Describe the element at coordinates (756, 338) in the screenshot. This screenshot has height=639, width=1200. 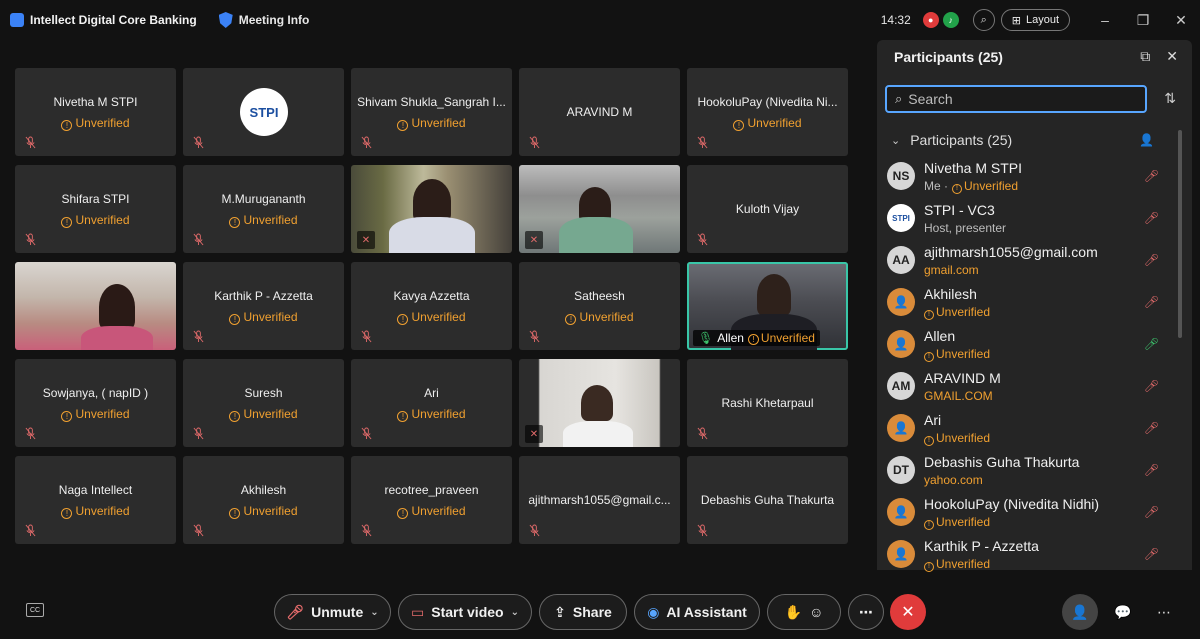
I see `speaker-name-tag: 🎙 Allen ! Unverified` at that location.